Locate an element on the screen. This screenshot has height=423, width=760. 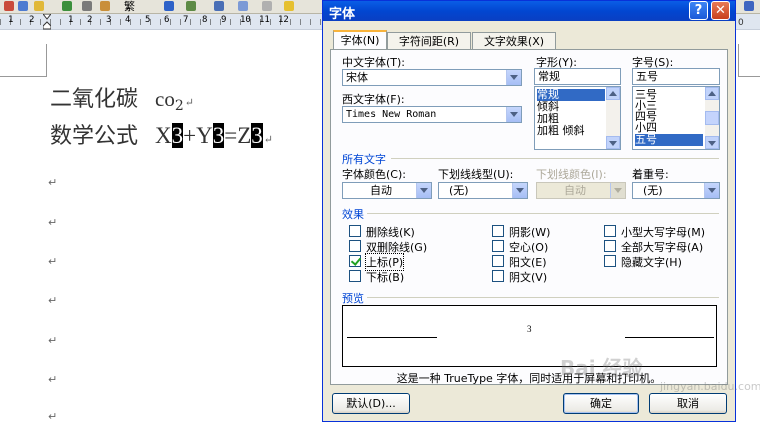
outline-checkbox is located at coordinates (498, 246).